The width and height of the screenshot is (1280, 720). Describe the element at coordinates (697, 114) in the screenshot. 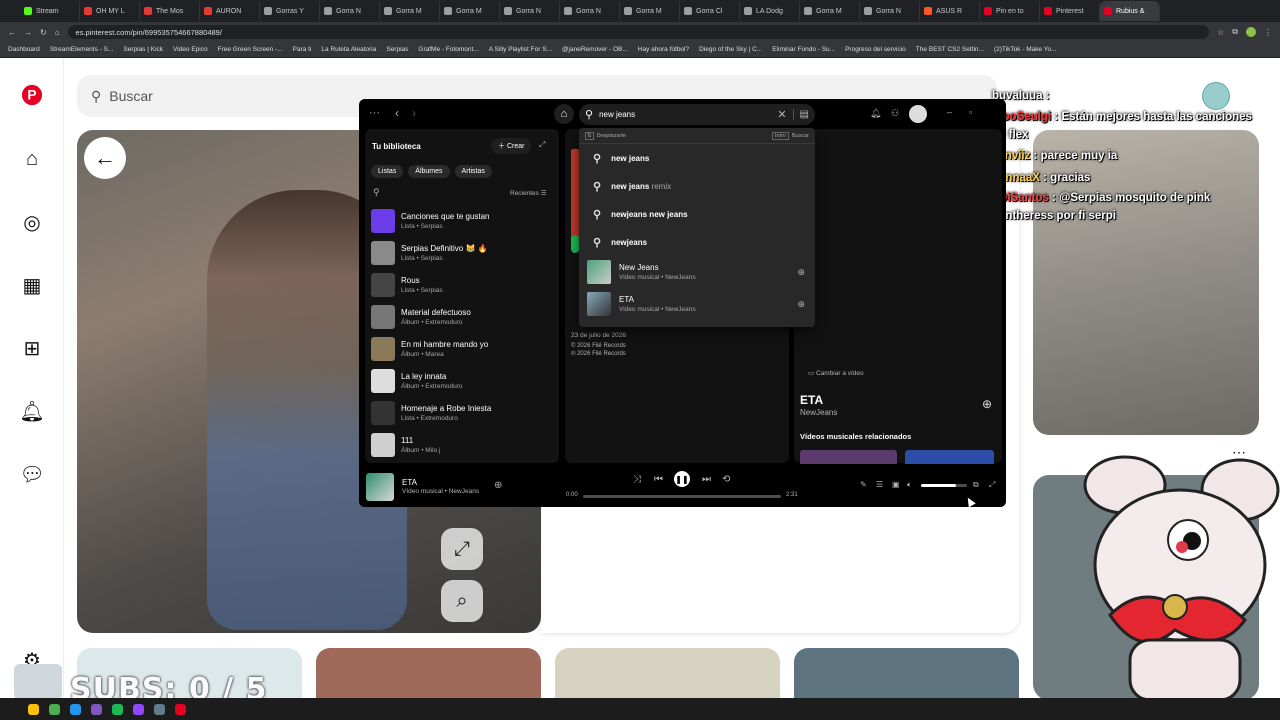

I see `spotify-search-input: ⚲ new jeans ✕ ▤` at that location.